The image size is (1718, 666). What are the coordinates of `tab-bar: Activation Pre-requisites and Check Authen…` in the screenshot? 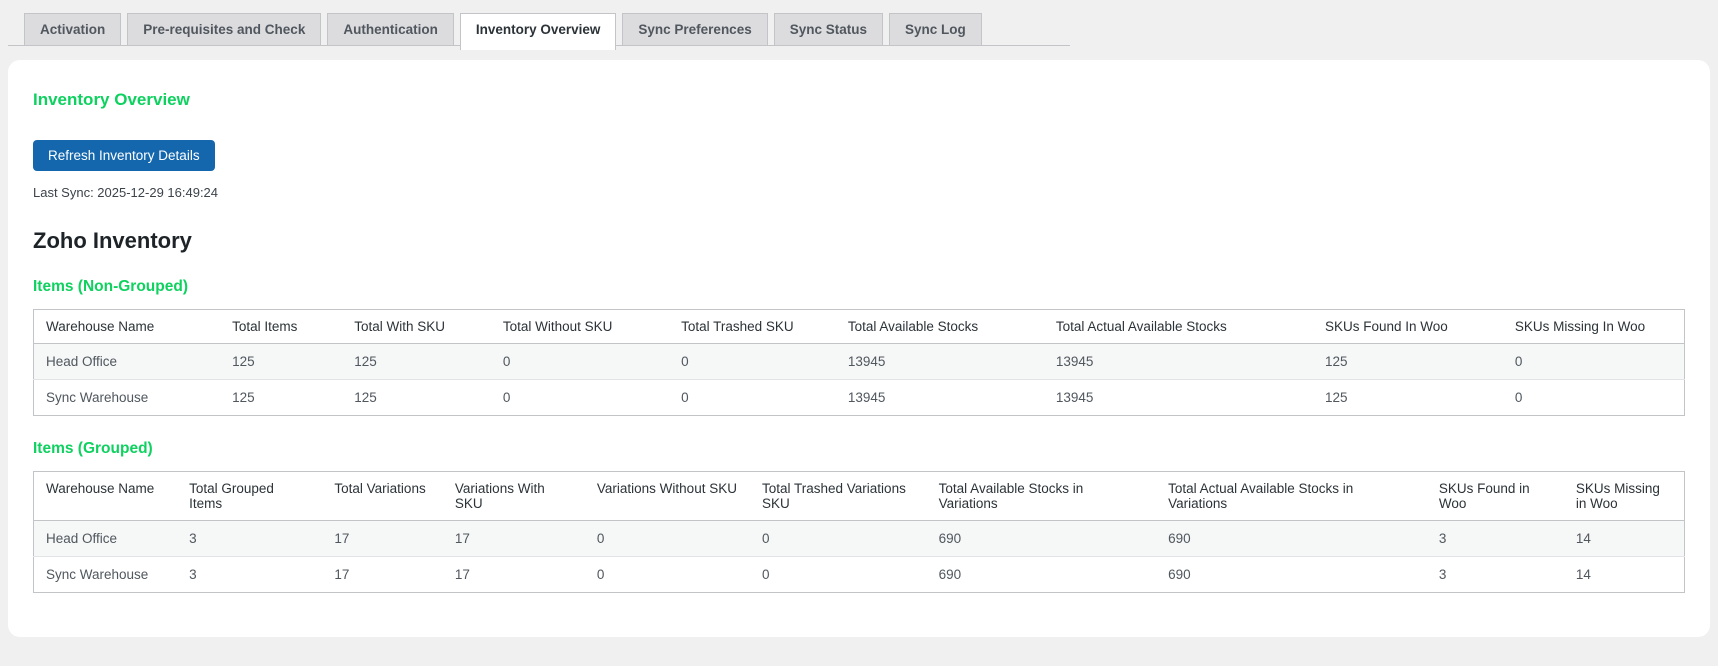 It's located at (539, 31).